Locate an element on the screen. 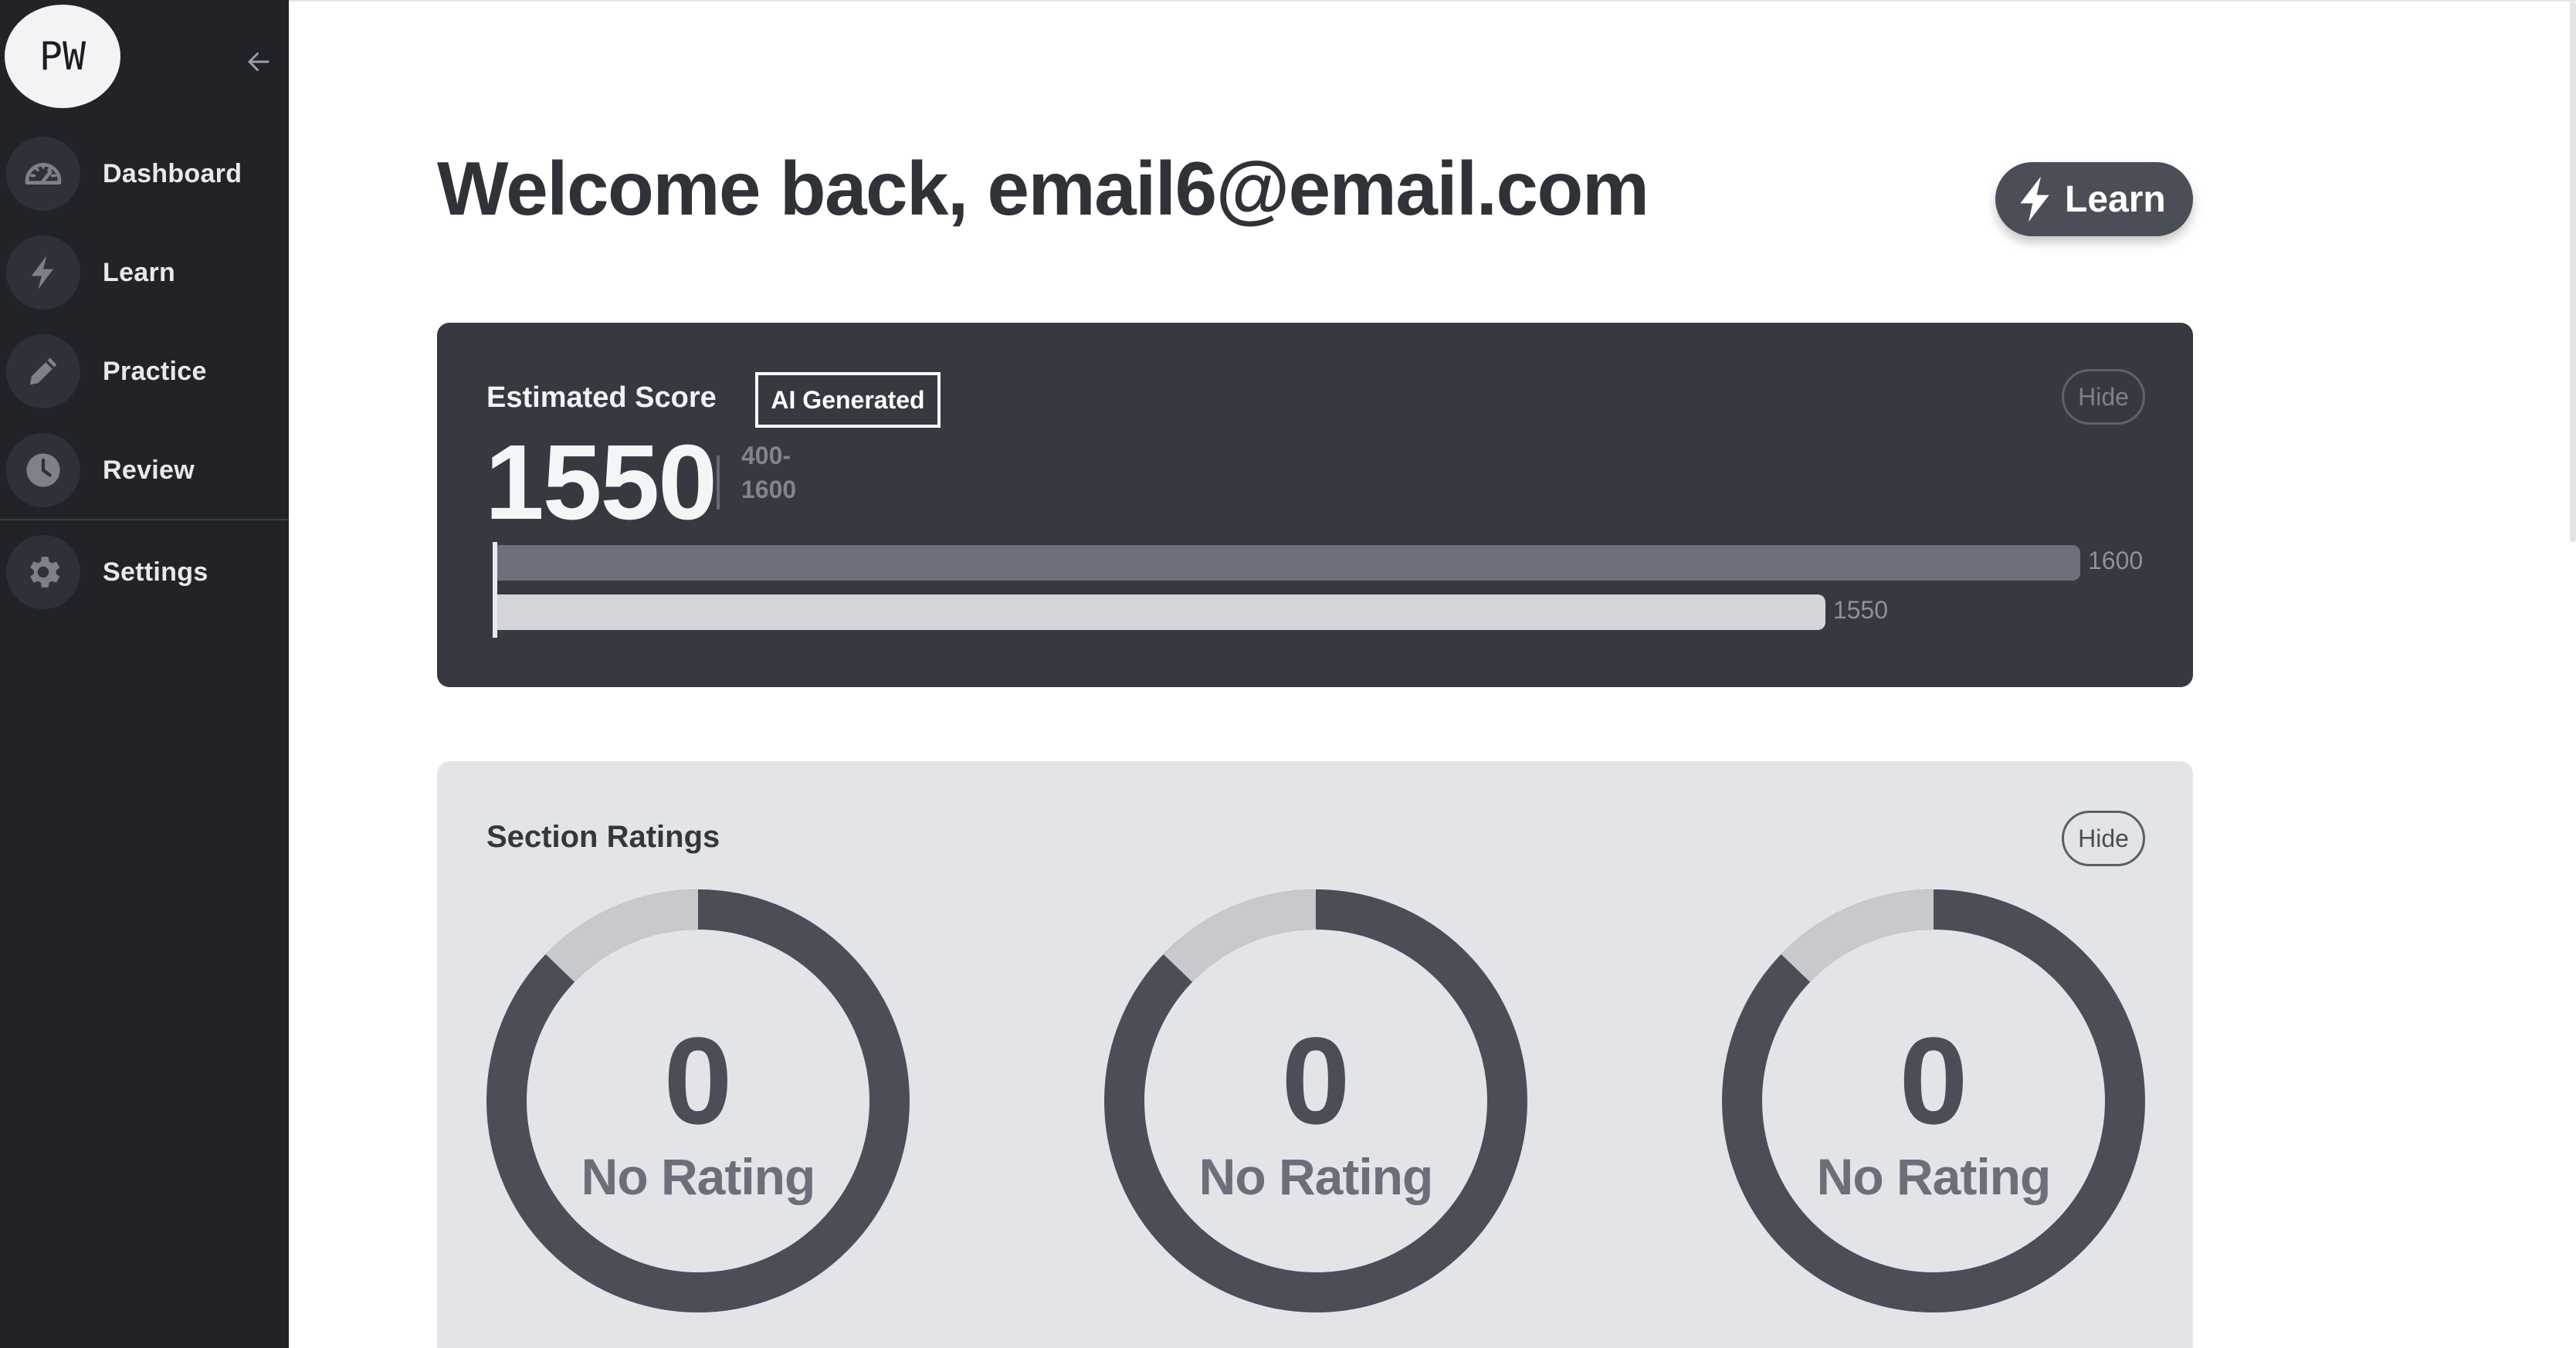 Image resolution: width=2576 pixels, height=1348 pixels. score-range-min: 400- is located at coordinates (766, 455).